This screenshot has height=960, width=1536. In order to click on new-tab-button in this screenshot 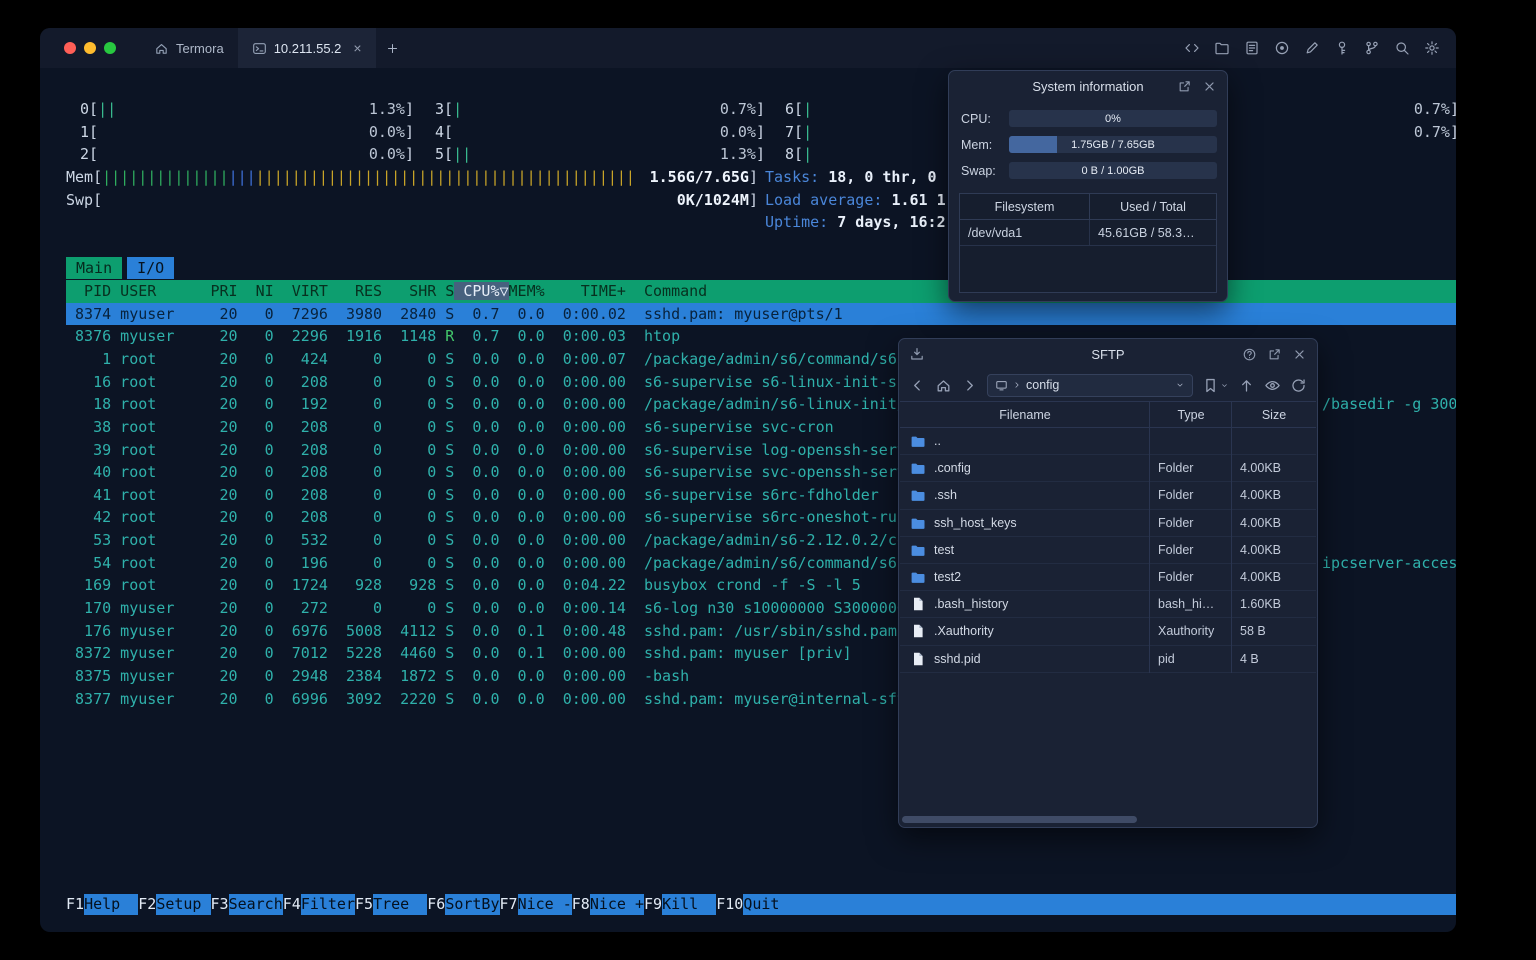, I will do `click(393, 48)`.